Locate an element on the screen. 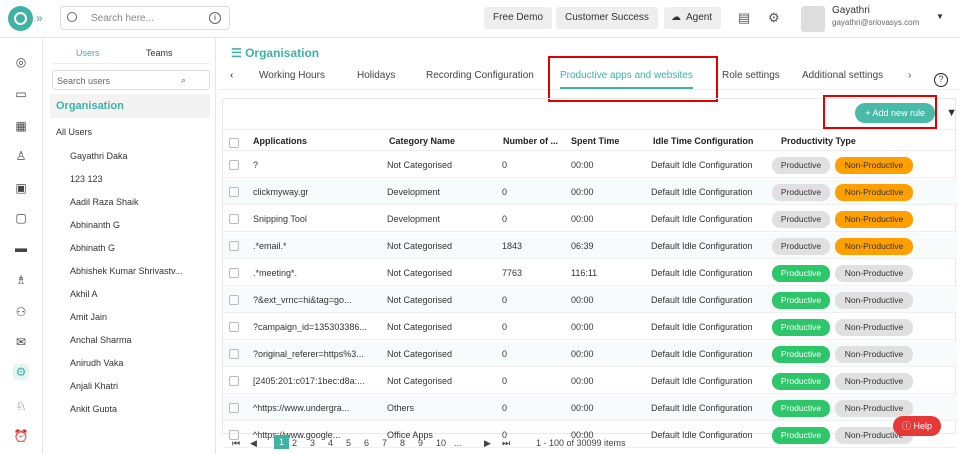 This screenshot has width=960, height=454. mail-icon: ✉ is located at coordinates (21, 342).